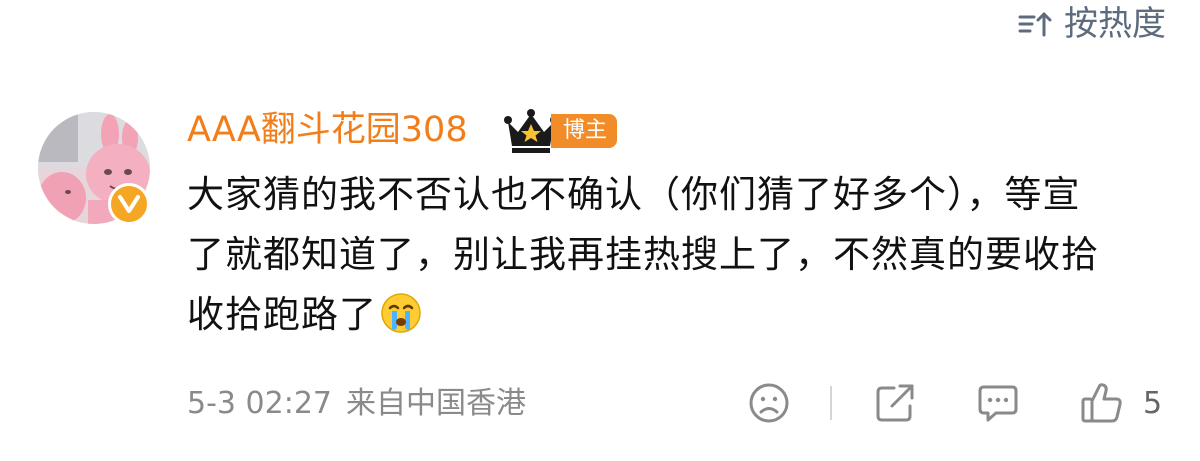  I want to click on username-link: AAA翻斗花园308, so click(327, 130).